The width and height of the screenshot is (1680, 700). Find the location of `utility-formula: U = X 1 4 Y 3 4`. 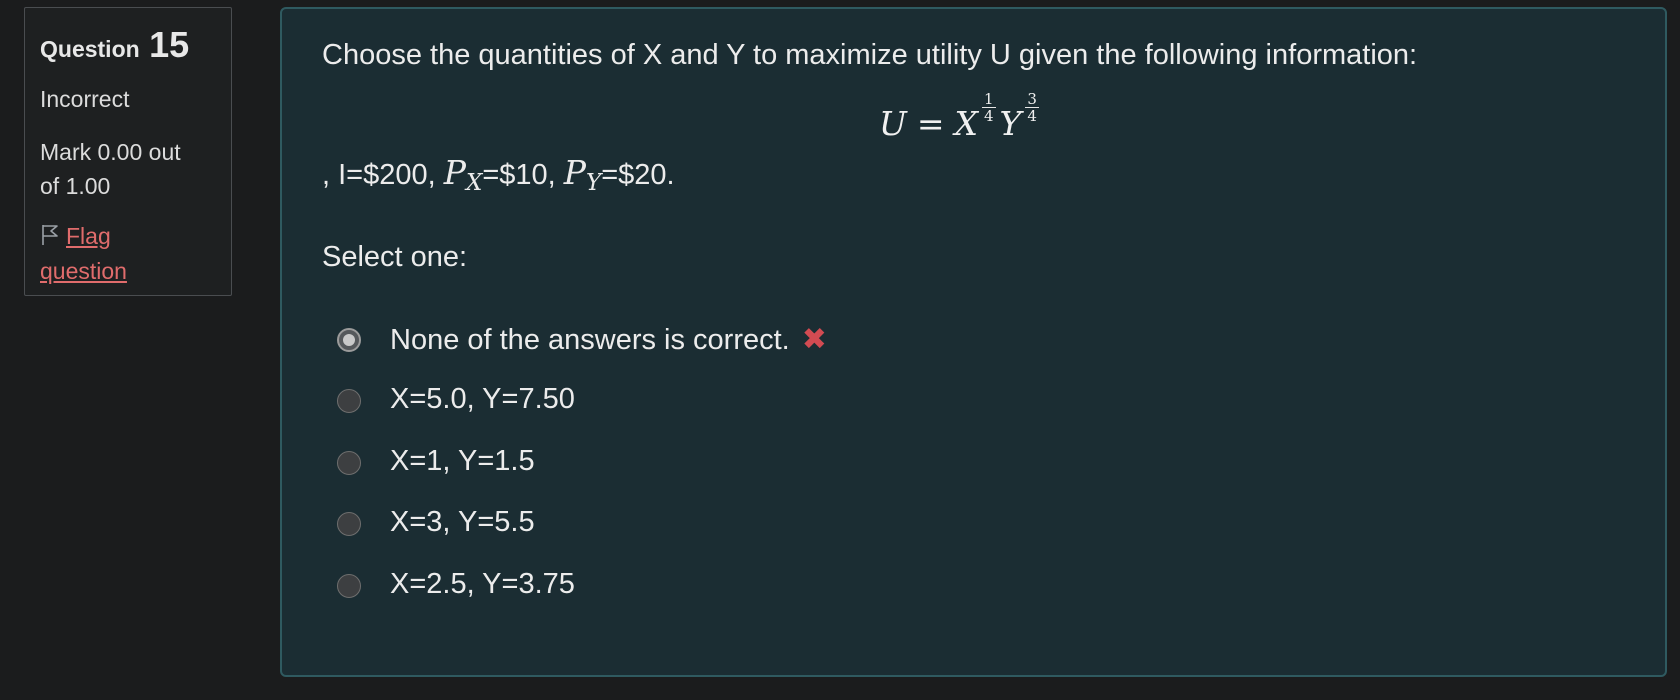

utility-formula: U = X 1 4 Y 3 4 is located at coordinates (961, 117).